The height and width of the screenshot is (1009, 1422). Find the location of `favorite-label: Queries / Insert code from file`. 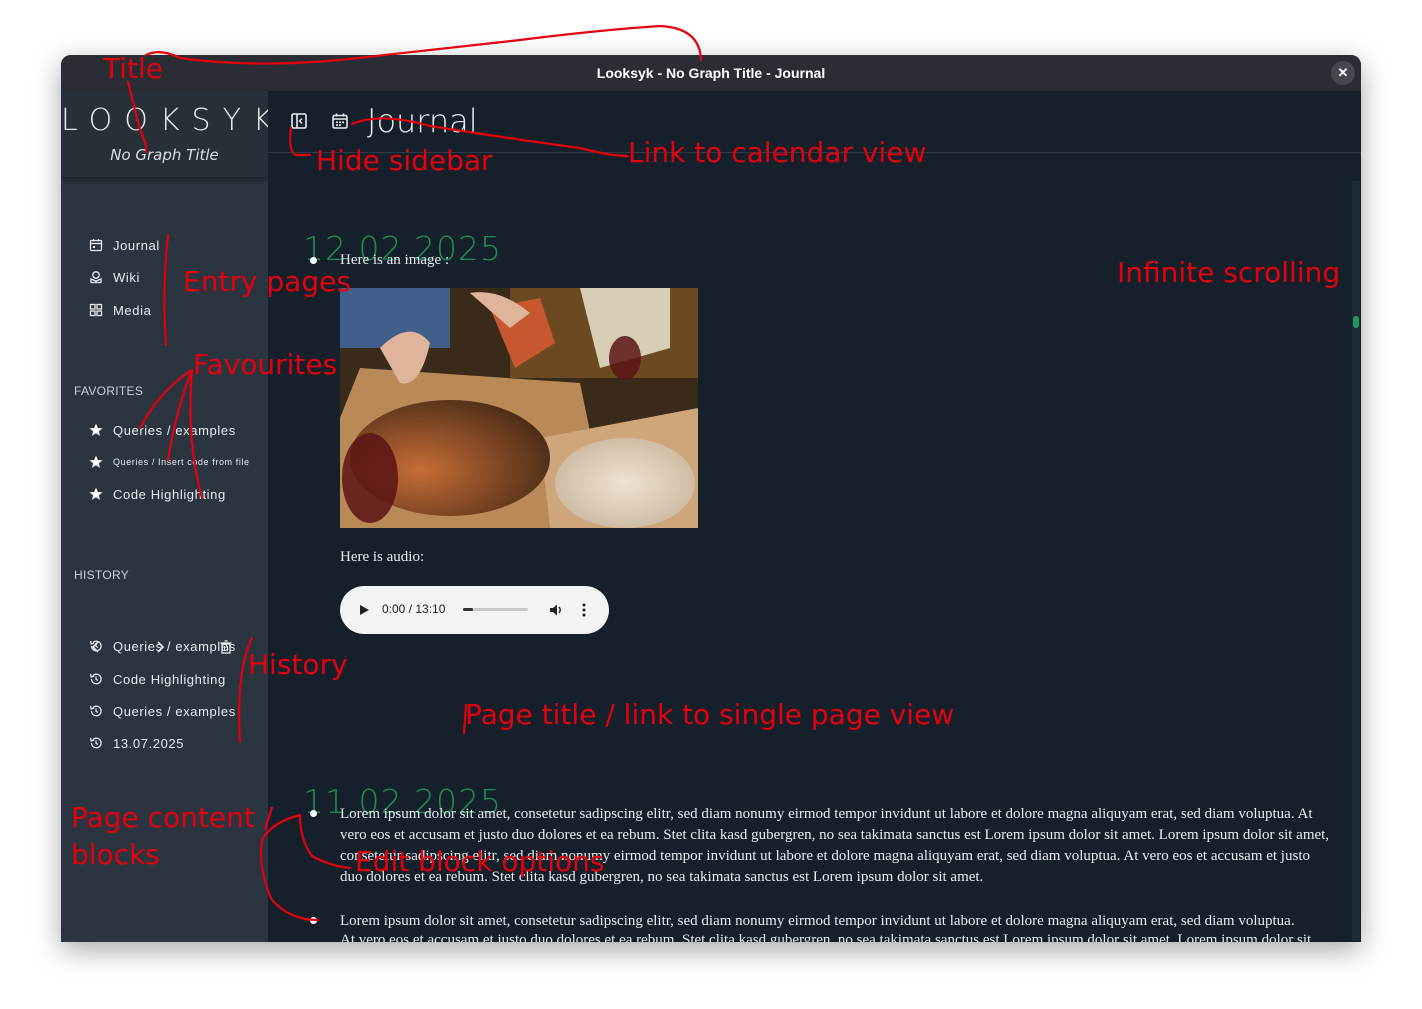

favorite-label: Queries / Insert code from file is located at coordinates (181, 462).